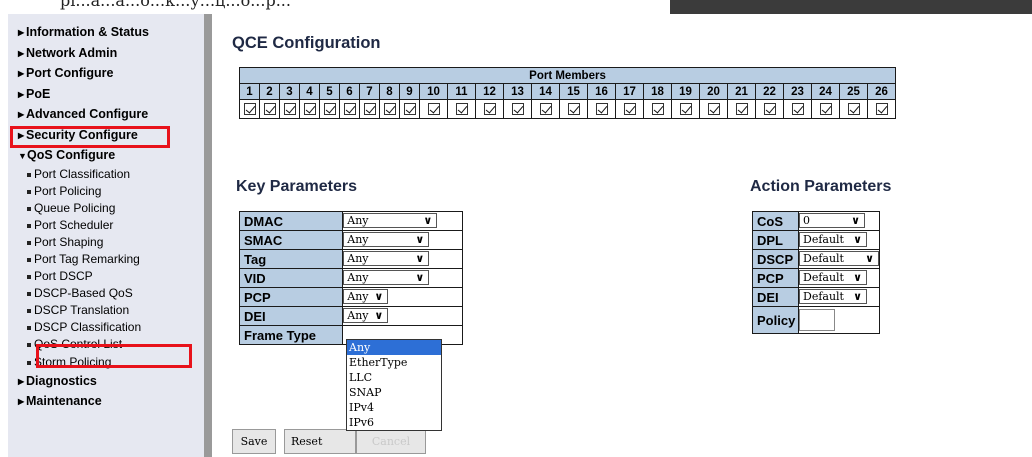 This screenshot has width=1032, height=457. I want to click on sub-item-label: Port DSCP, so click(63, 276).